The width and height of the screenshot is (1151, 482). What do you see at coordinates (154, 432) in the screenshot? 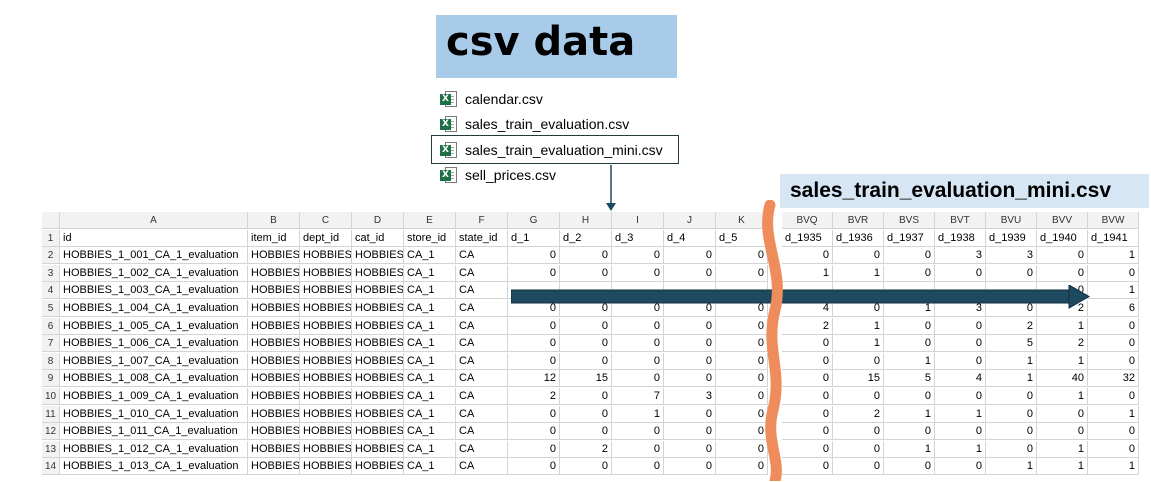
I see `cell: HOBBIES_1_011_CA_1_evaluation` at bounding box center [154, 432].